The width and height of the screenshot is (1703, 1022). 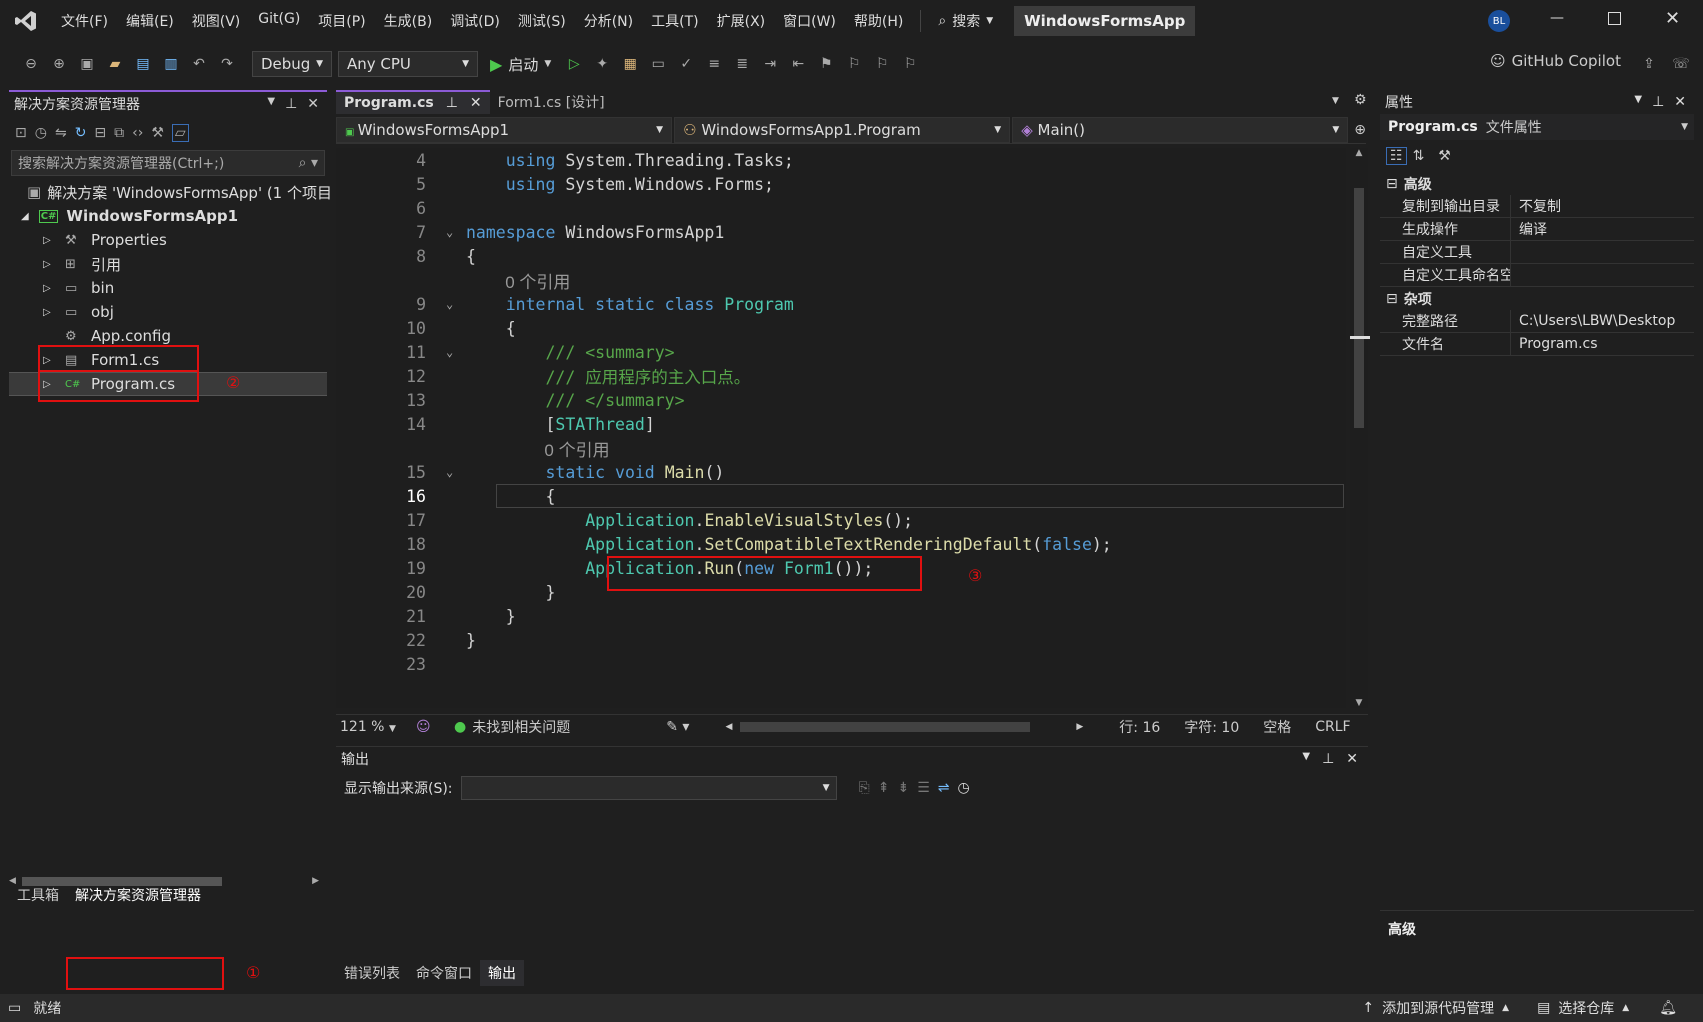 What do you see at coordinates (1359, 703) in the screenshot?
I see `scroll-down-icon: ▼` at bounding box center [1359, 703].